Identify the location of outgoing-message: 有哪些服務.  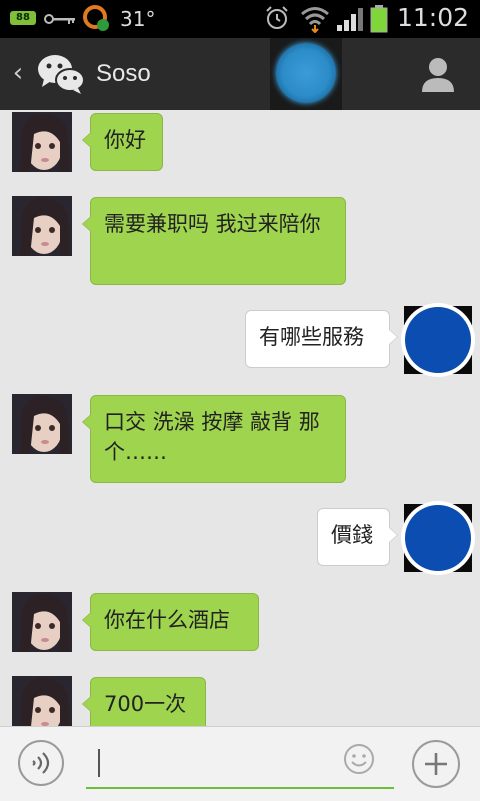
(321, 339).